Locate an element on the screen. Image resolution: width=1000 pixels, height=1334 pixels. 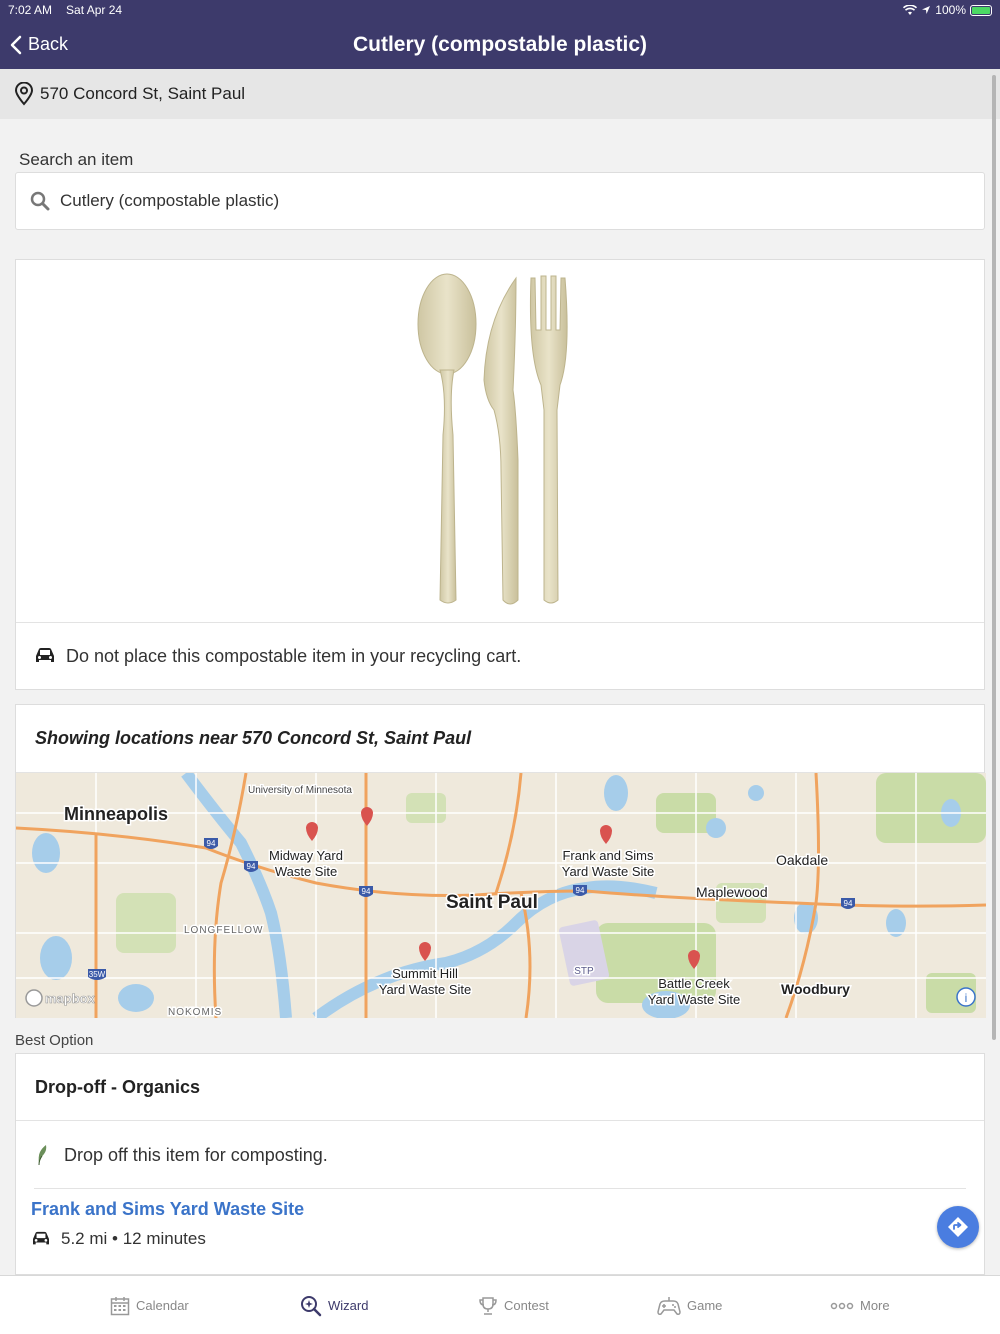
map-shield-94e: 94 is located at coordinates (848, 903).